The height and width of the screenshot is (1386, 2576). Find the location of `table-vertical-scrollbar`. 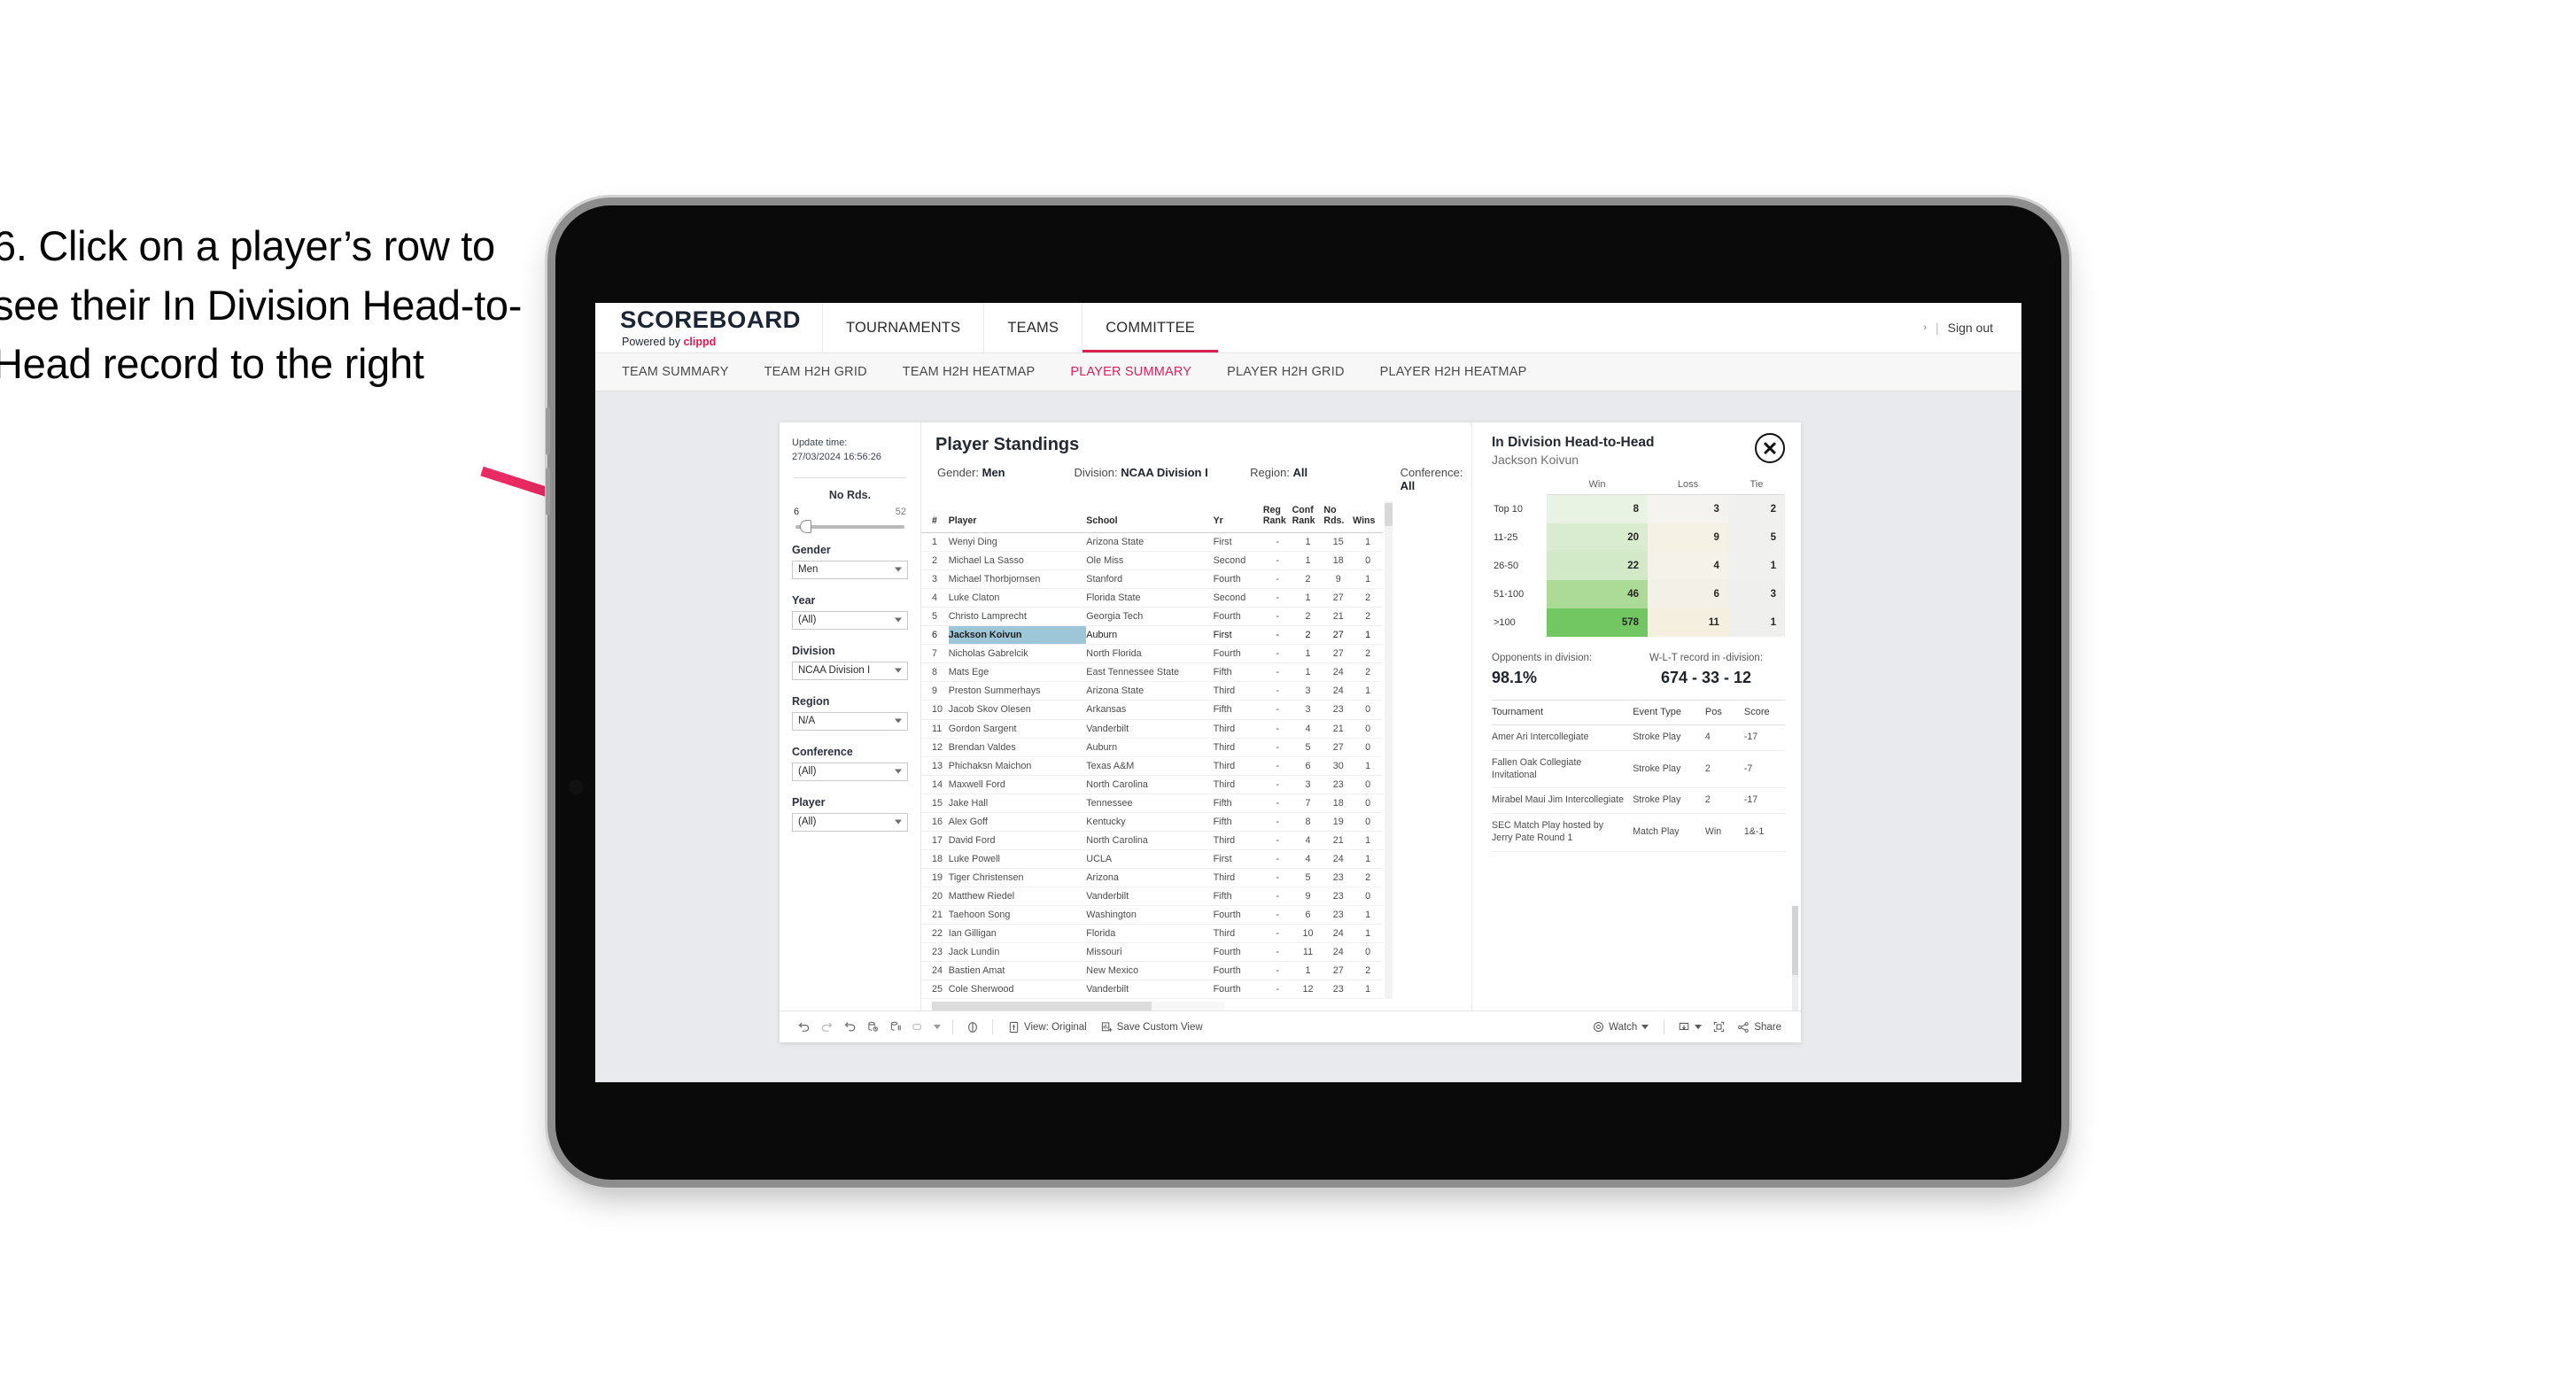

table-vertical-scrollbar is located at coordinates (1389, 750).